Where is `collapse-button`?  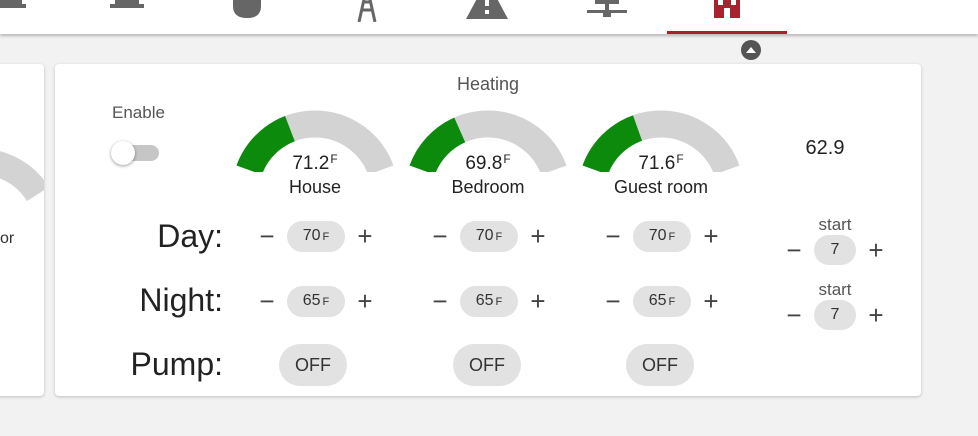
collapse-button is located at coordinates (751, 50).